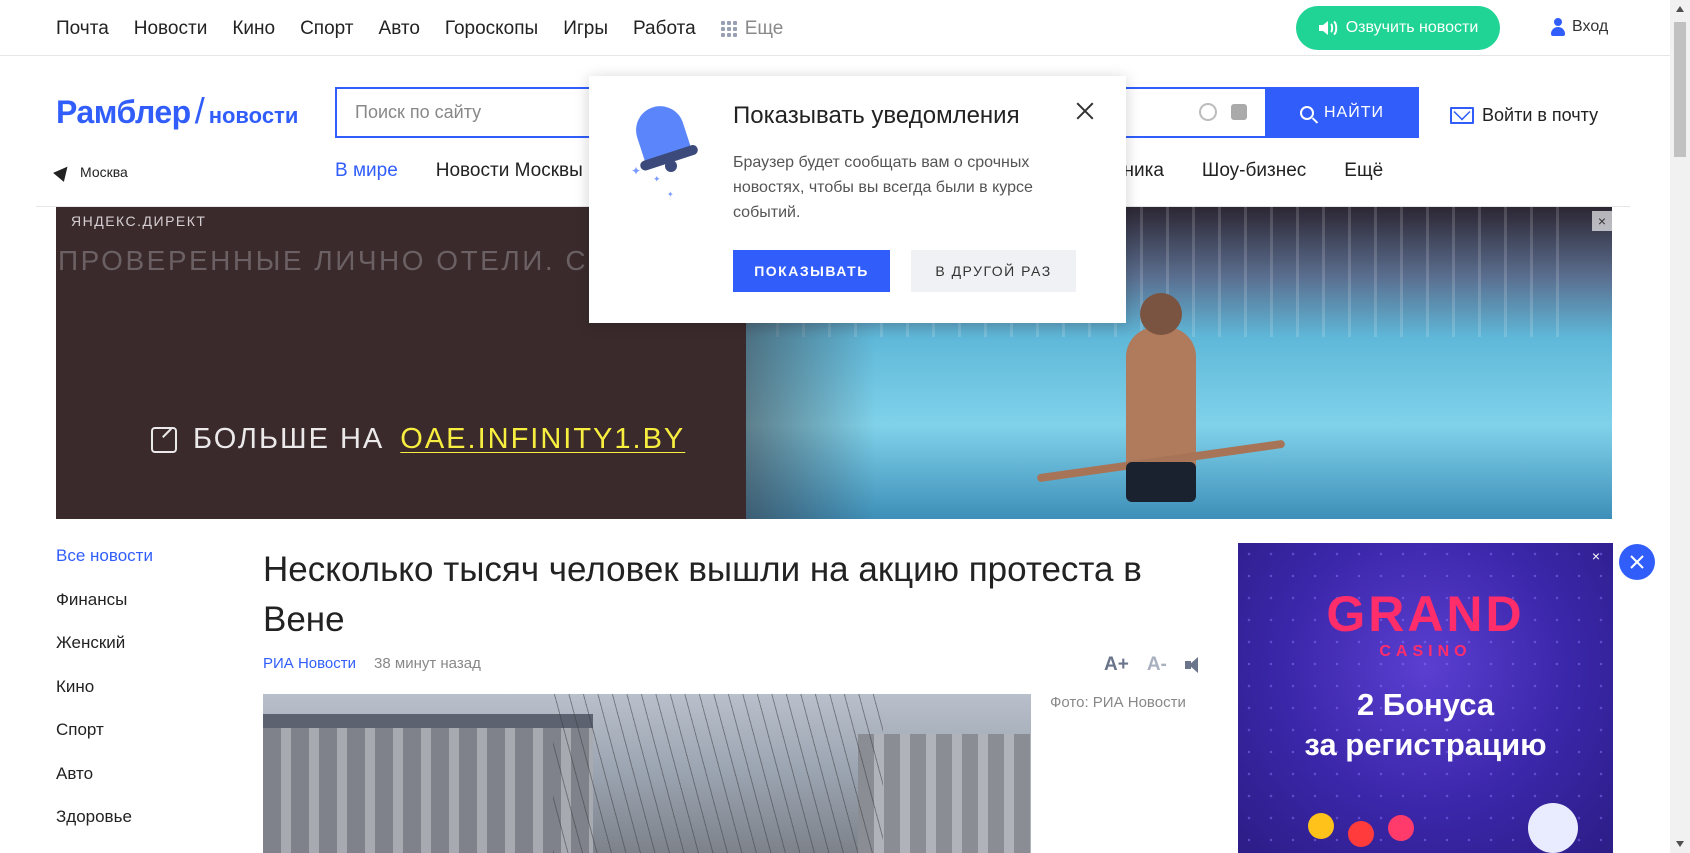  I want to click on top-link-sport: Спорт, so click(326, 29).